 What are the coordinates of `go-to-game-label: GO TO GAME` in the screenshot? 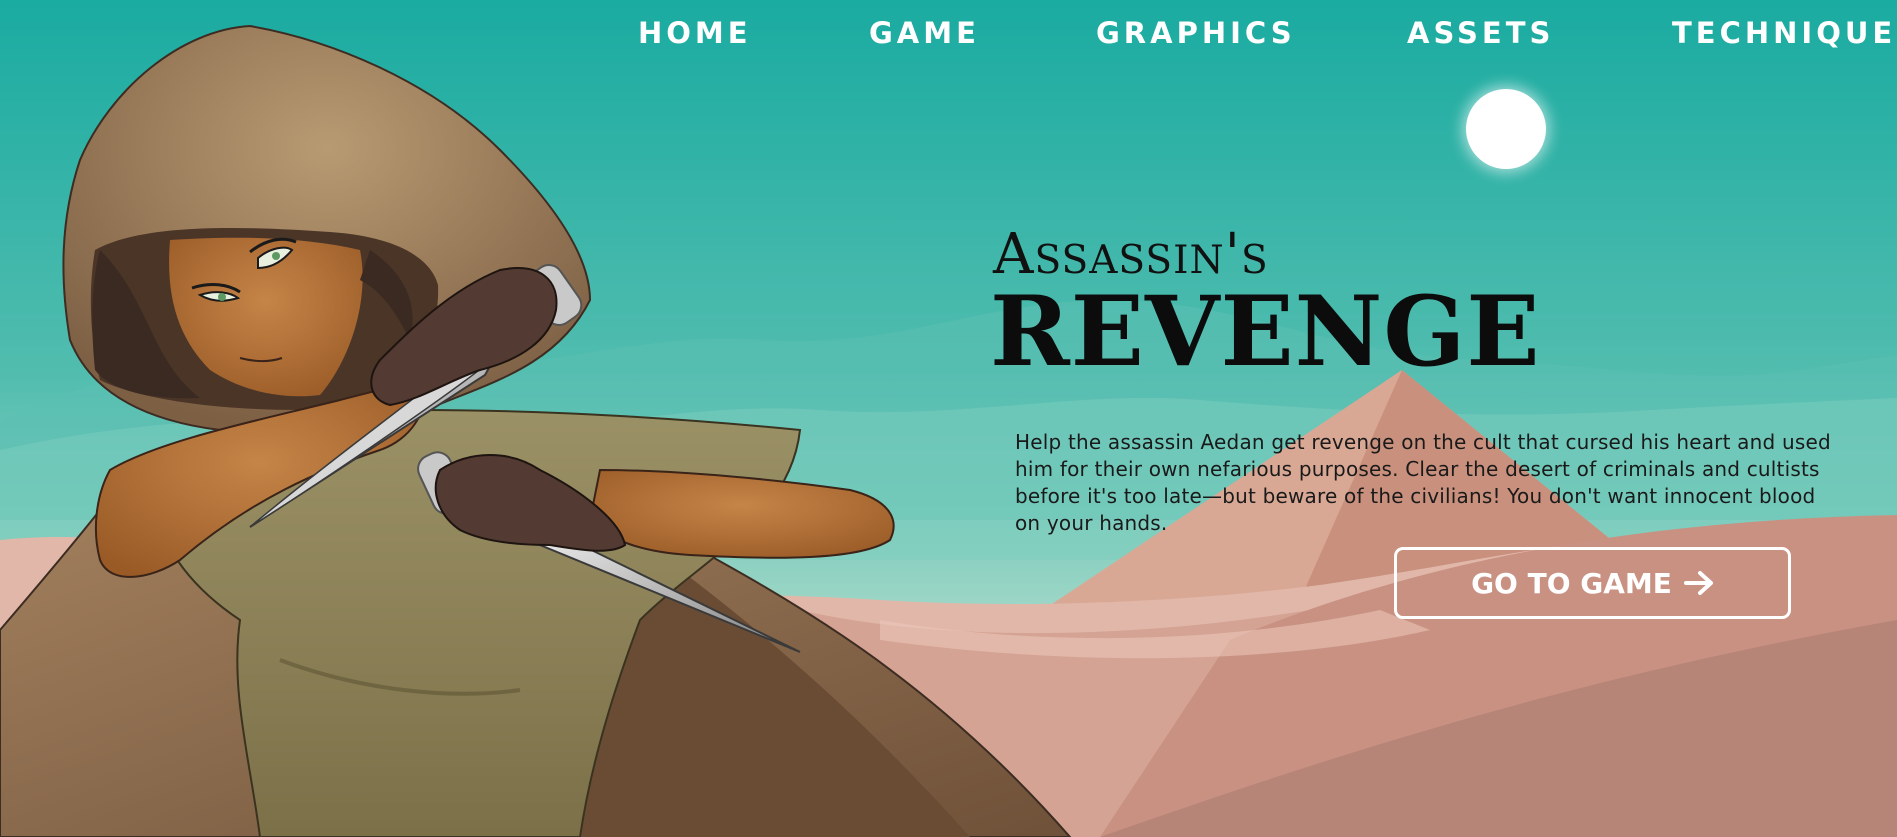 It's located at (1571, 583).